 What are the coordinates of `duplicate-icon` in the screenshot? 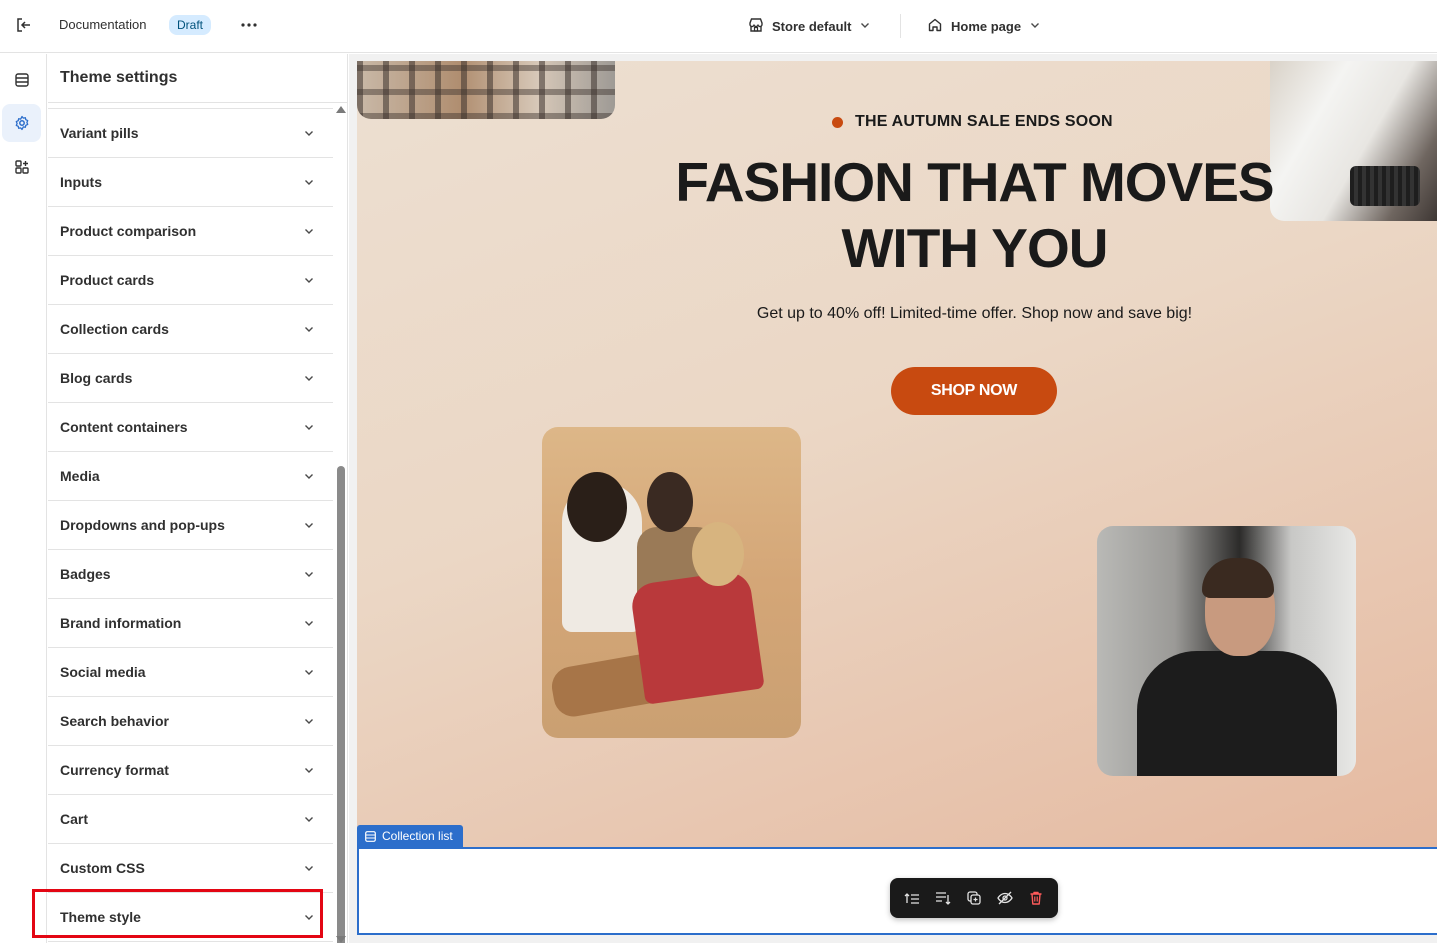 It's located at (974, 898).